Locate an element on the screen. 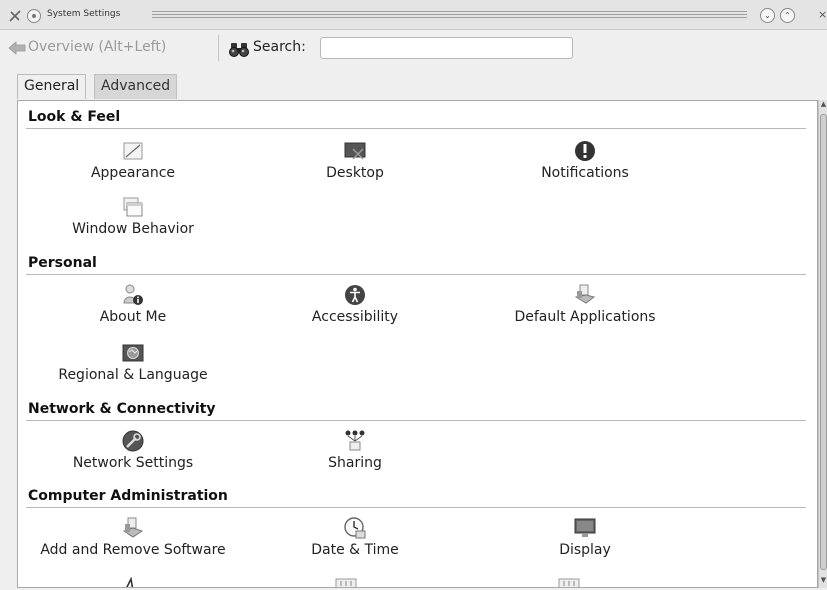 Image resolution: width=827 pixels, height=590 pixels. section-title-look-feel: Look & Feel is located at coordinates (74, 117).